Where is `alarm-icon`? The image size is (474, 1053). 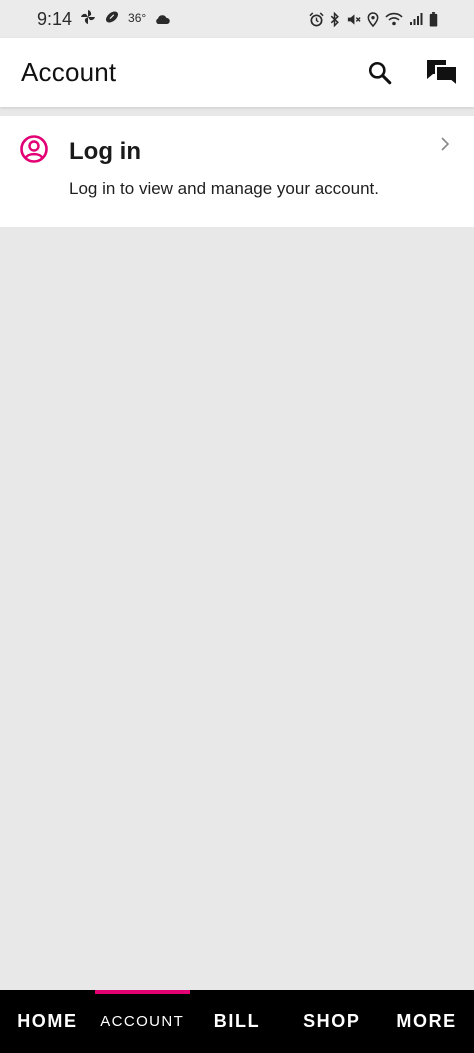 alarm-icon is located at coordinates (316, 19).